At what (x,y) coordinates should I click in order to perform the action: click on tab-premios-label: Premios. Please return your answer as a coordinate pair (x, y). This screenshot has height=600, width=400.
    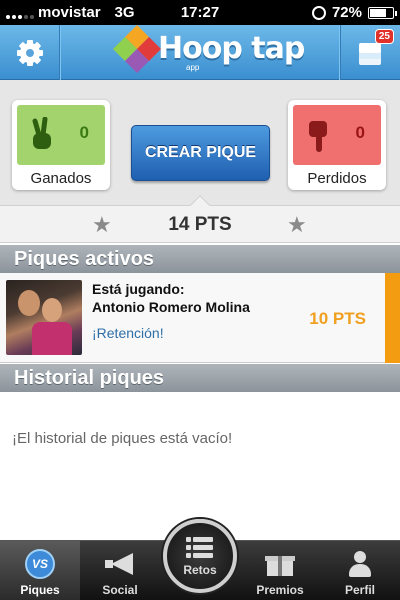
    Looking at the image, I should click on (280, 590).